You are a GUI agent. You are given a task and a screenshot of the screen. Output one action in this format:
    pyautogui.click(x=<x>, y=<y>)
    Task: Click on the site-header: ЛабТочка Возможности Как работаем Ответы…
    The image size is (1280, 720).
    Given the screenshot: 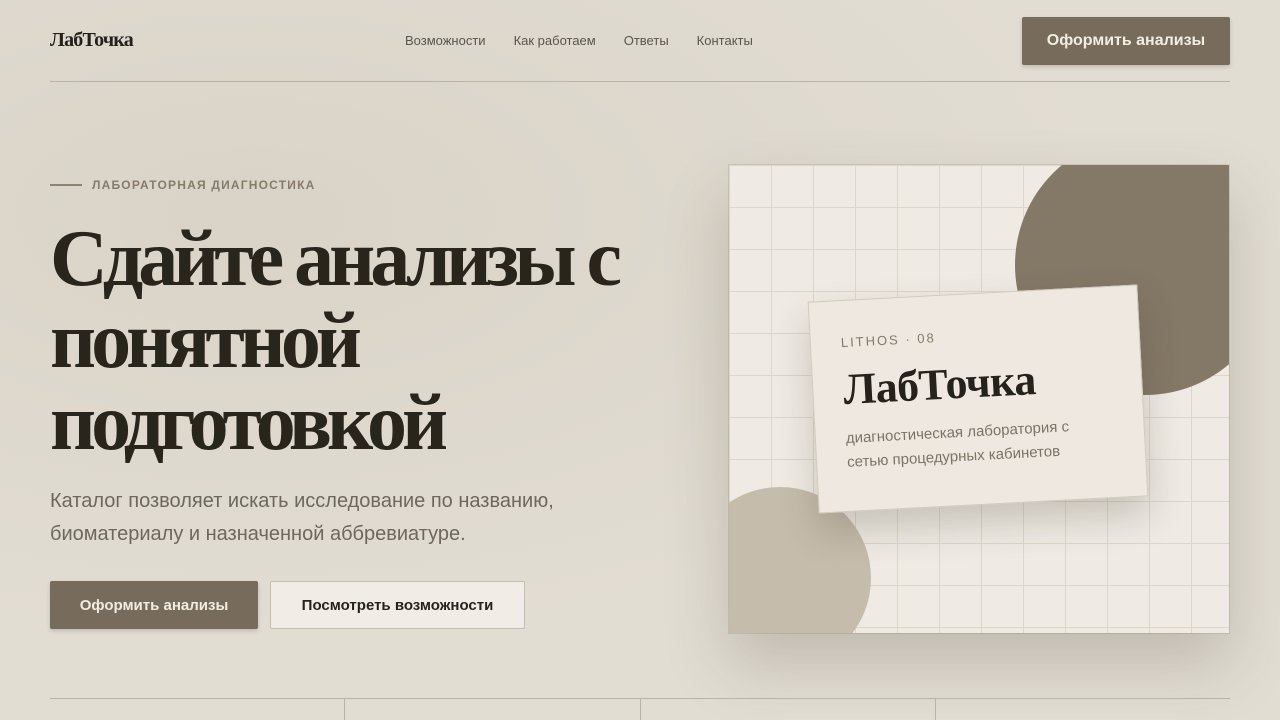 What is the action you would take?
    pyautogui.click(x=640, y=41)
    